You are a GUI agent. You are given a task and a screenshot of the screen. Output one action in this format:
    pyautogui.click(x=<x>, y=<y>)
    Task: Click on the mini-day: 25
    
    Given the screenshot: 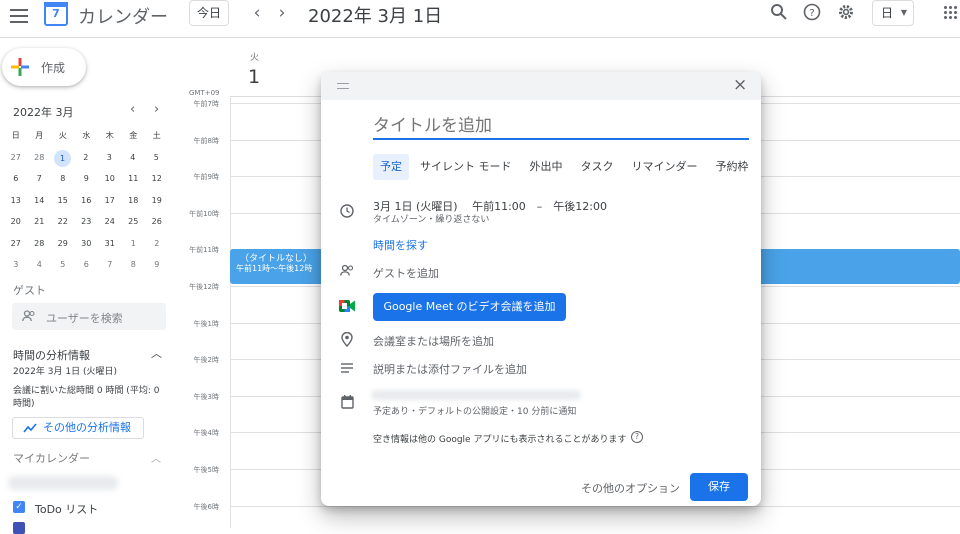 What is the action you would take?
    pyautogui.click(x=134, y=223)
    